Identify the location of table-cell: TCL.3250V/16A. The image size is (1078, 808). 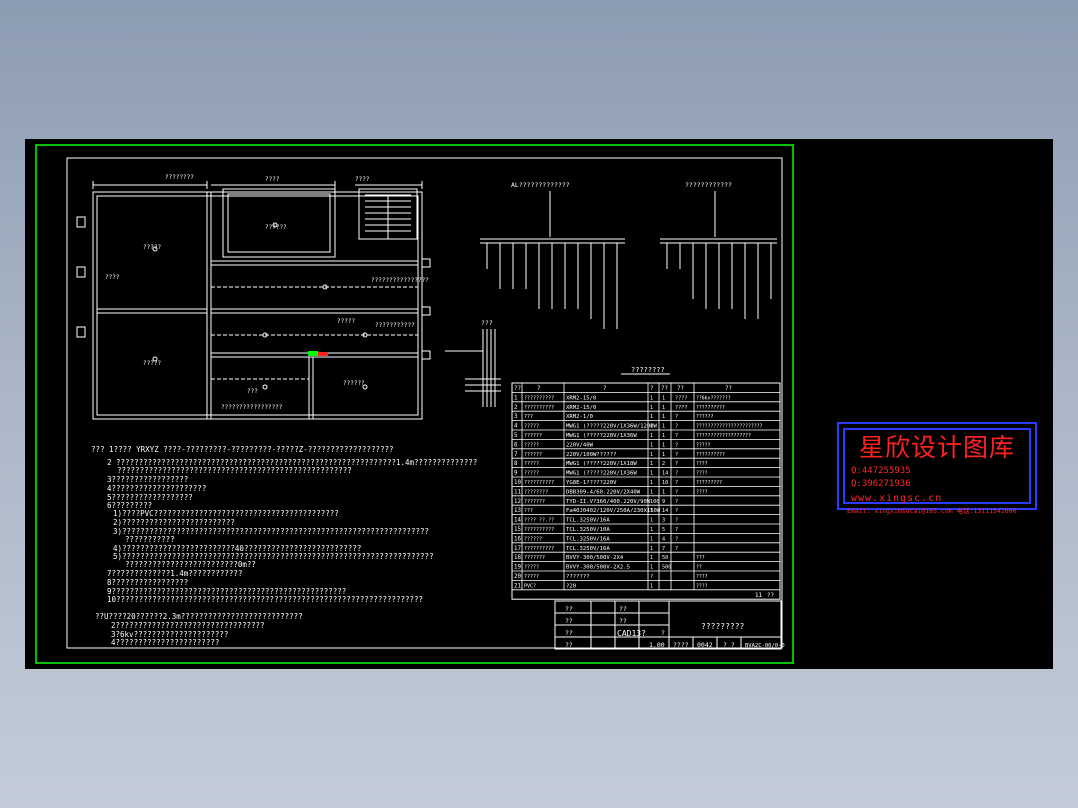
(588, 549).